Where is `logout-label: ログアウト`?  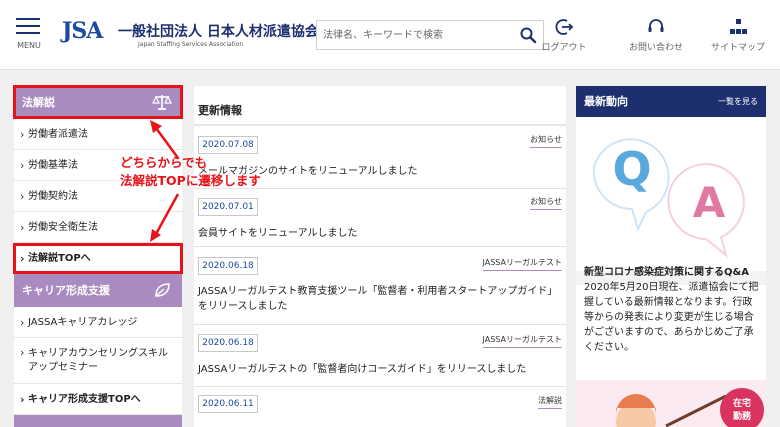
logout-label: ログアウト is located at coordinates (564, 48).